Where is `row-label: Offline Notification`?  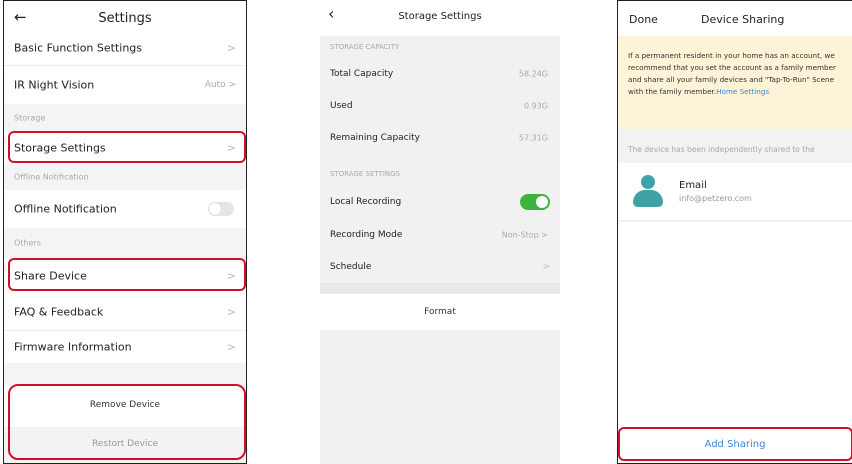 row-label: Offline Notification is located at coordinates (65, 209).